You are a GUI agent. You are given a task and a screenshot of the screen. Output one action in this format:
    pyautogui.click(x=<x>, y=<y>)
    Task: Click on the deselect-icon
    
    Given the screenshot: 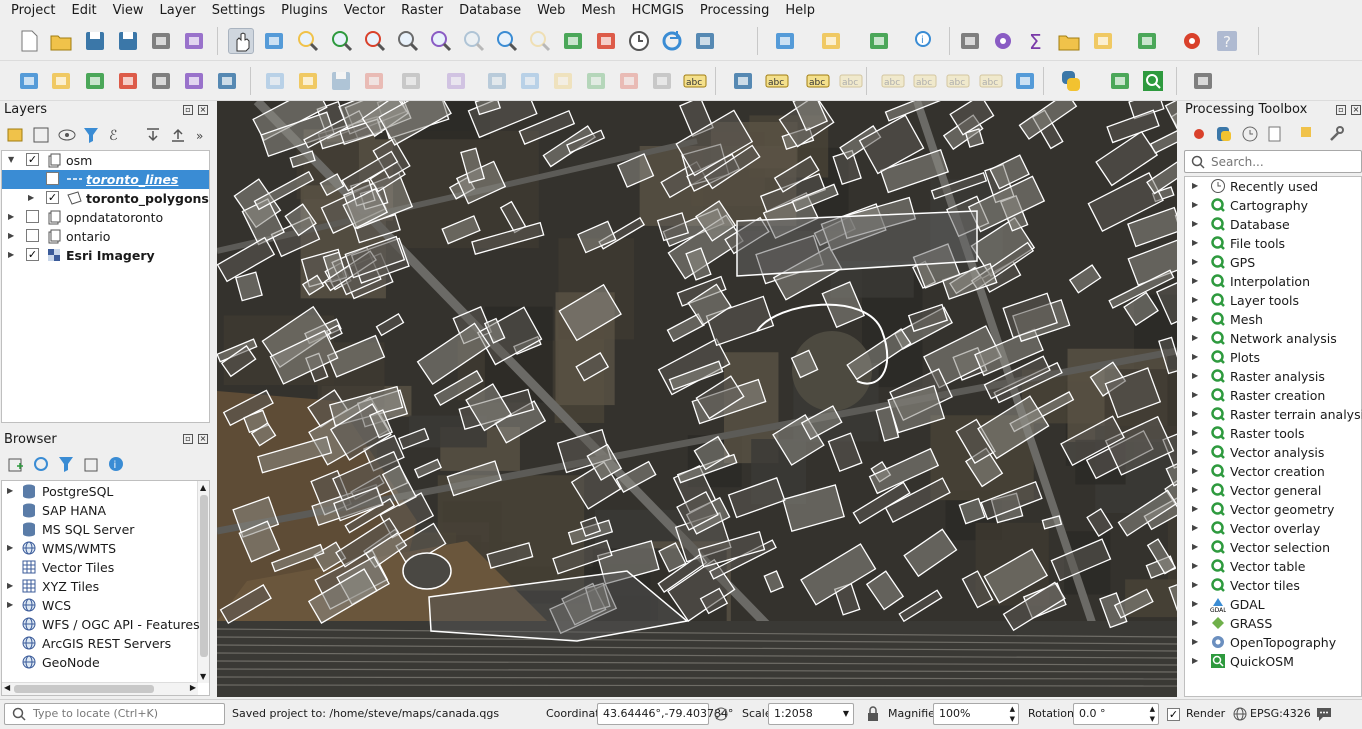 What is the action you would take?
    pyautogui.click(x=831, y=41)
    